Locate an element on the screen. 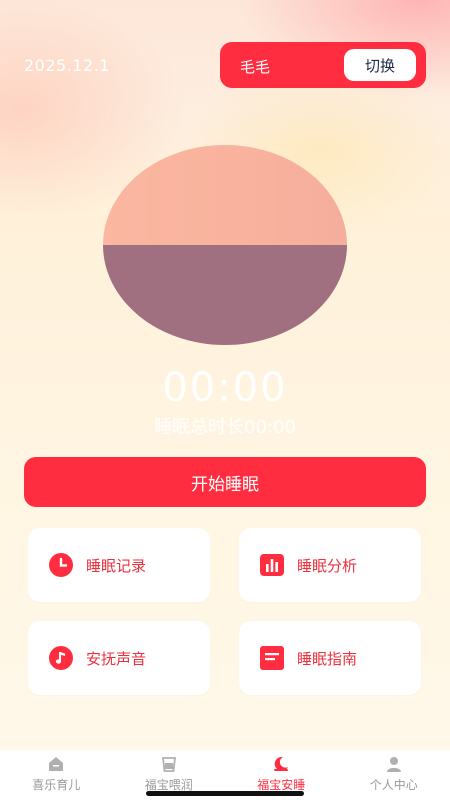 This screenshot has height=800, width=450. start-sleep-button: 开始睡眠 is located at coordinates (225, 482).